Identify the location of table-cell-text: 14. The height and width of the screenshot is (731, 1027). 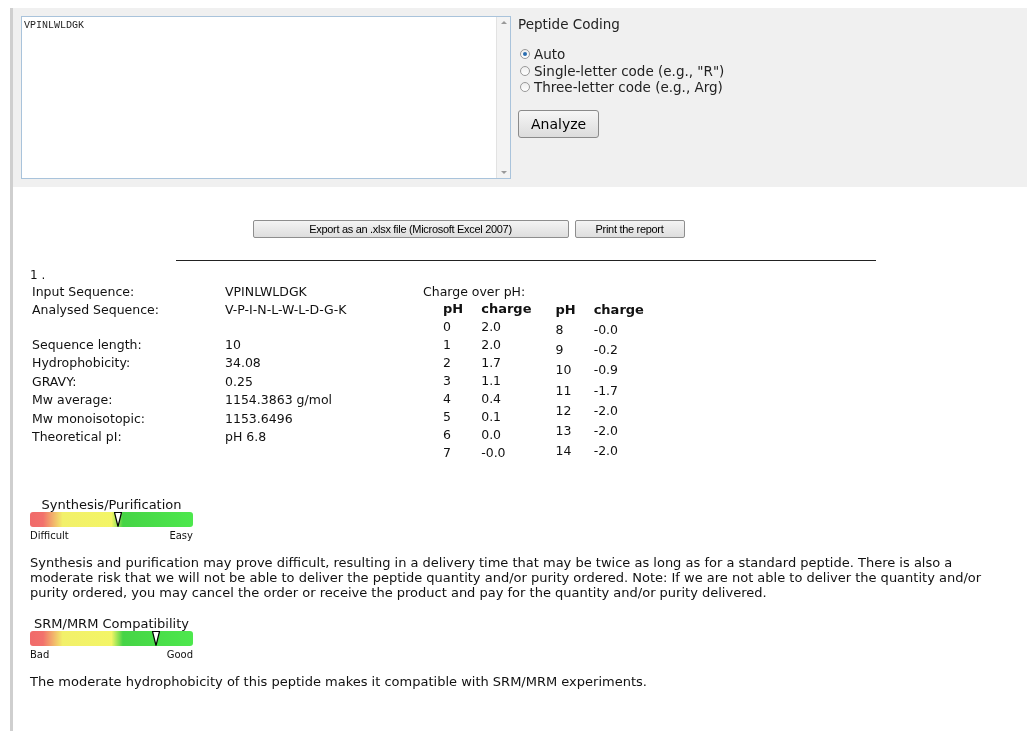
(563, 451).